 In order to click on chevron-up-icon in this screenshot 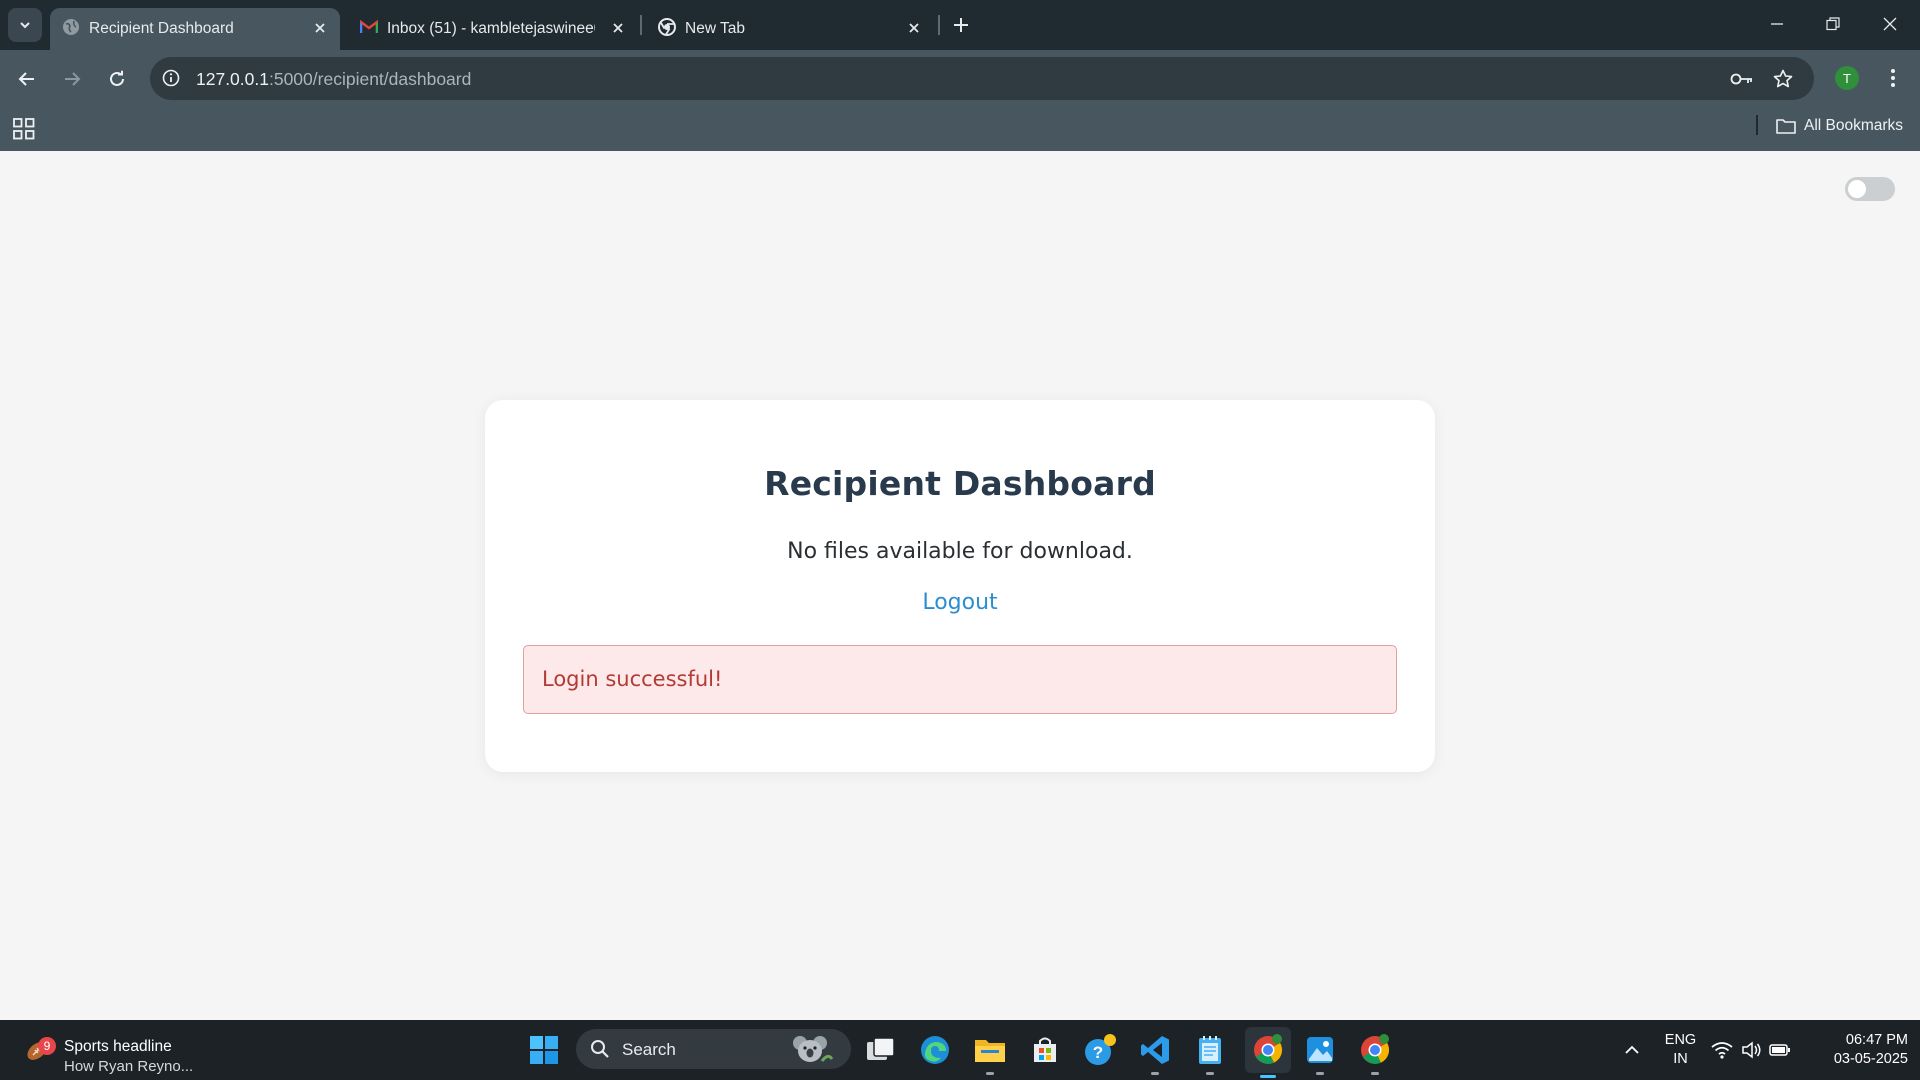, I will do `click(1632, 1049)`.